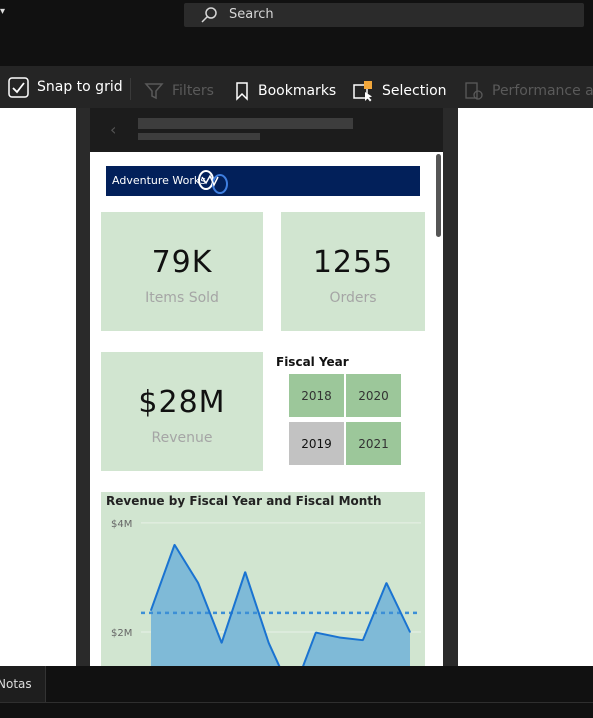  What do you see at coordinates (209, 15) in the screenshot?
I see `search-icon` at bounding box center [209, 15].